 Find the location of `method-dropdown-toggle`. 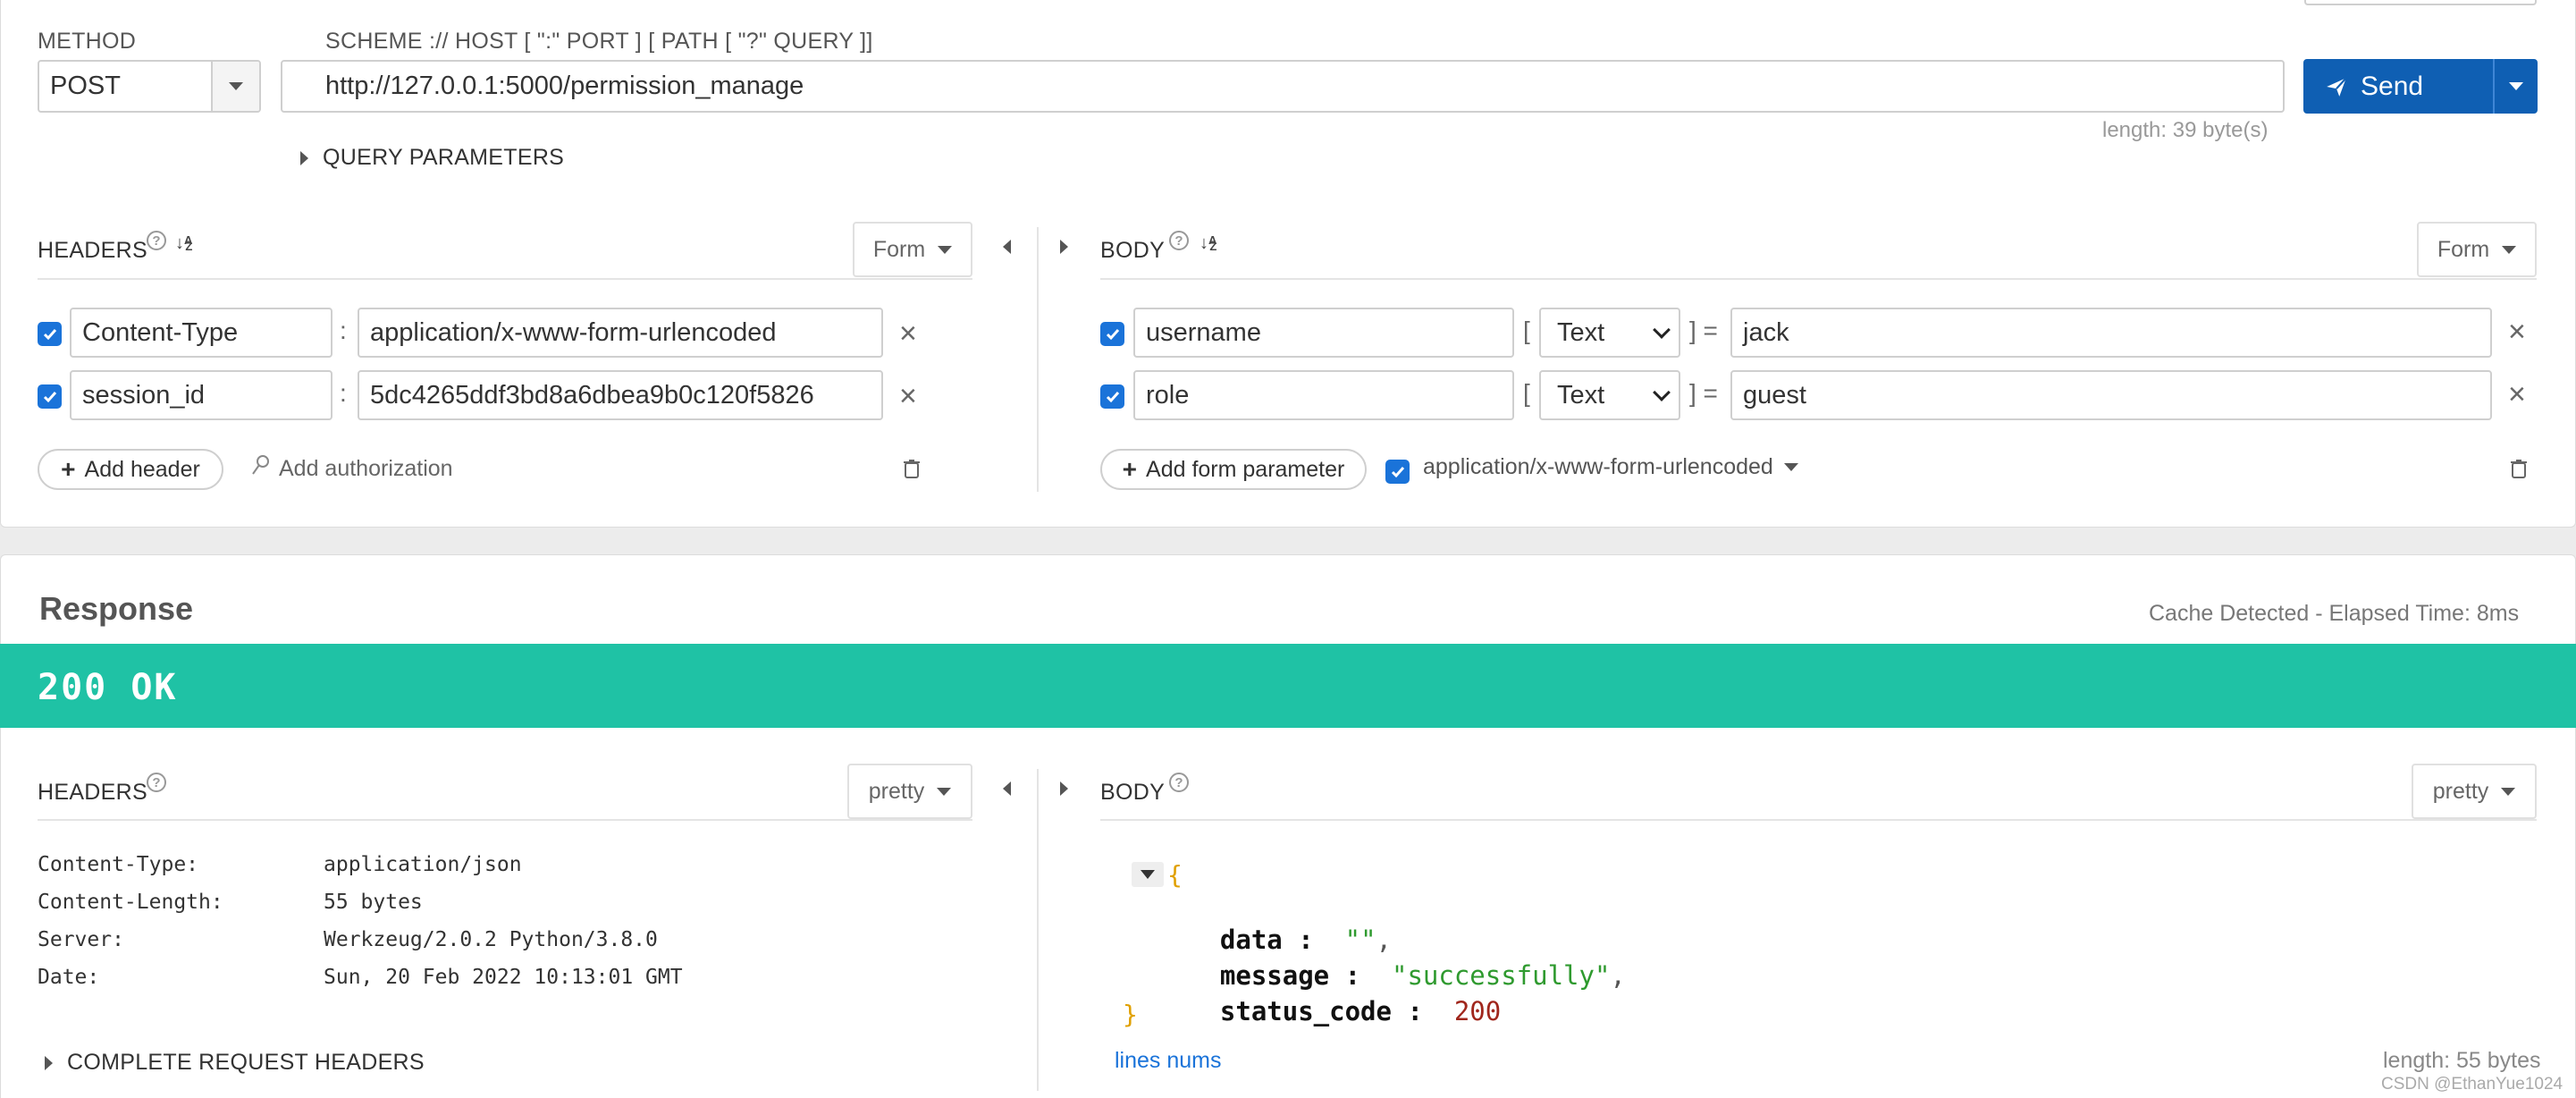

method-dropdown-toggle is located at coordinates (235, 86).